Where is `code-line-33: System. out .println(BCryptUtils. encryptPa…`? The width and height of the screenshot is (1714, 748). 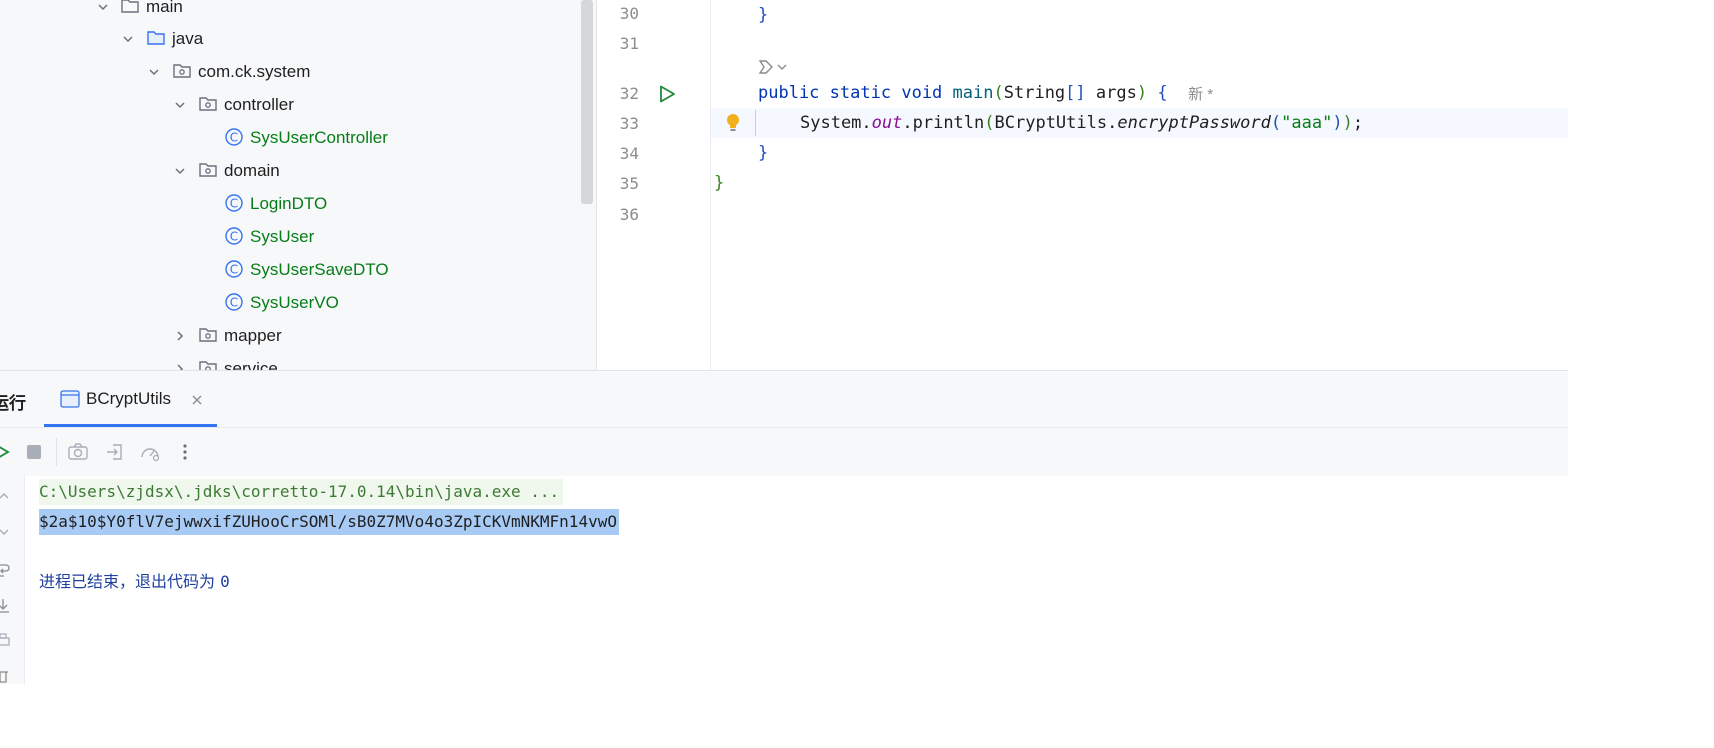
code-line-33: System. out .println(BCryptUtils. encryptPa… is located at coordinates (1059, 123).